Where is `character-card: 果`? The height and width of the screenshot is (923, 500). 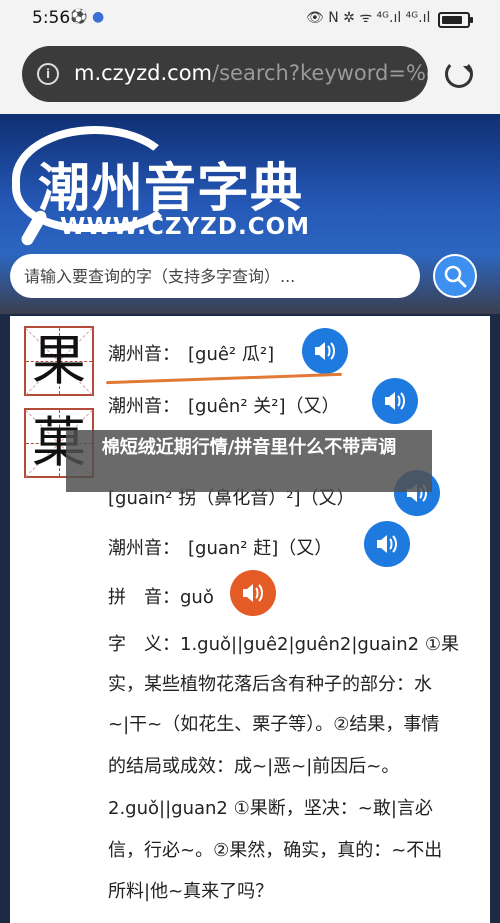 character-card: 果 is located at coordinates (59, 361).